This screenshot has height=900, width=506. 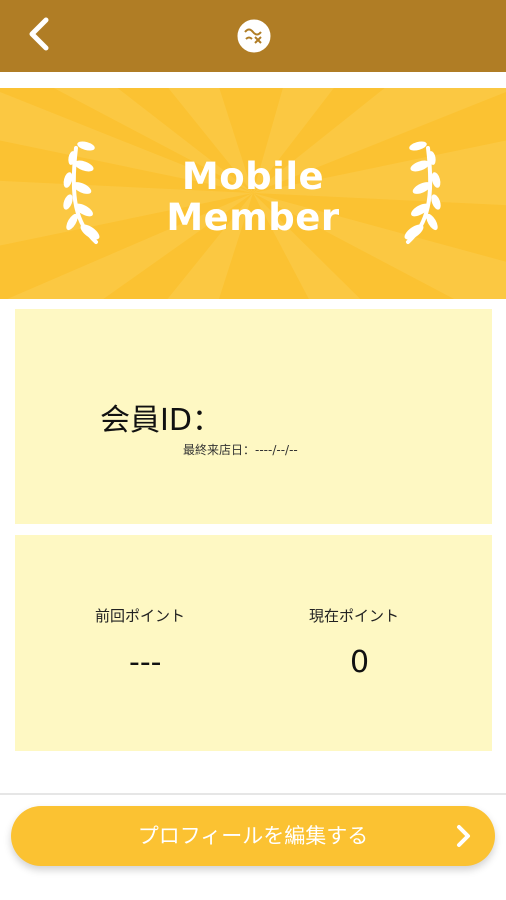 What do you see at coordinates (219, 450) in the screenshot?
I see `last-visit-label: 最終来店日：` at bounding box center [219, 450].